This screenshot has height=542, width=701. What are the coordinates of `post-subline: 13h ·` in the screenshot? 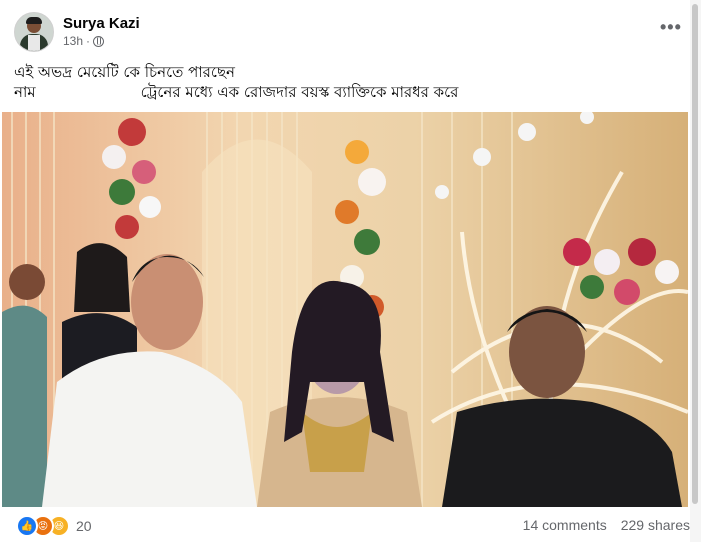 It's located at (101, 41).